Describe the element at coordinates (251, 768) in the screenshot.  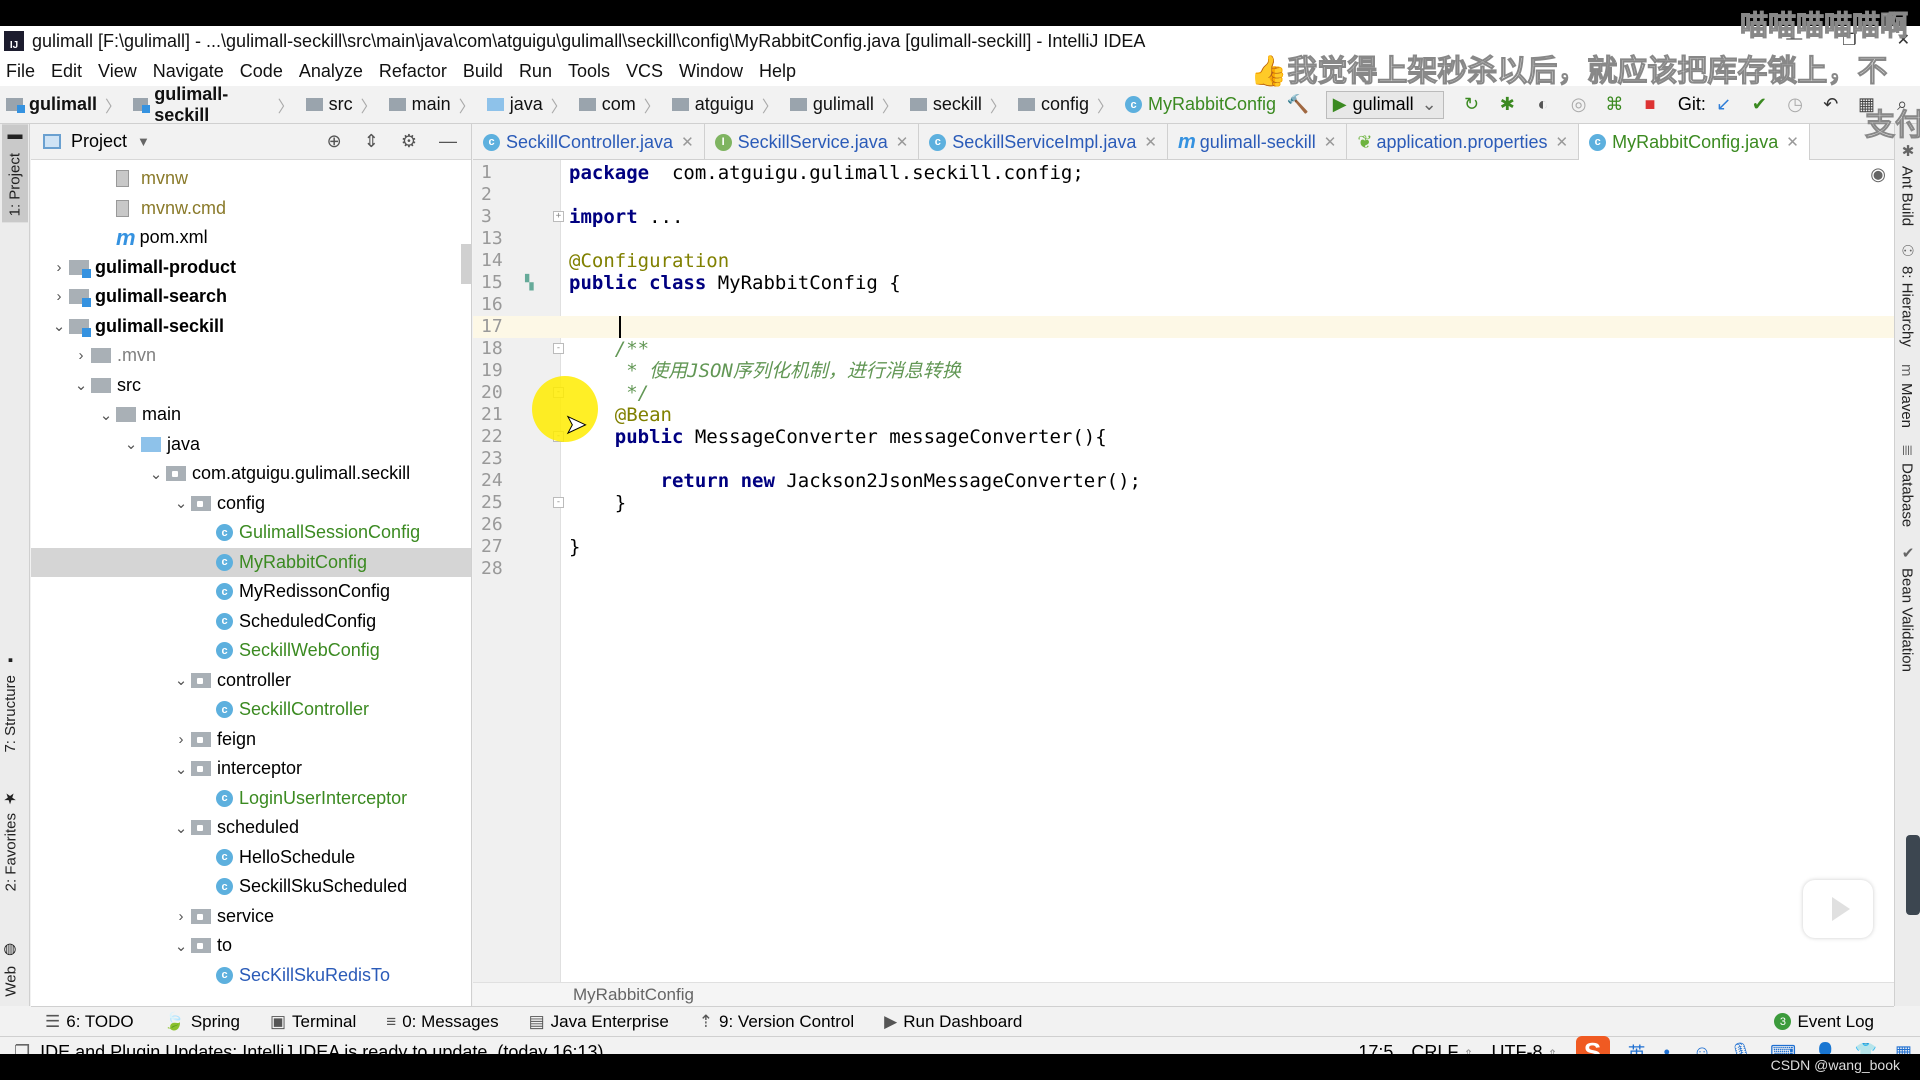
I see `tree-item: ⌄ interceptor` at that location.